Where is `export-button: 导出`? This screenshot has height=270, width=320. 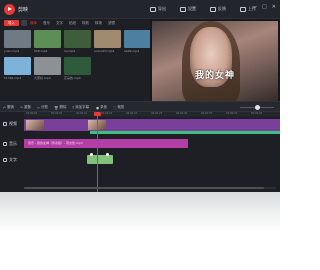 export-button: 导出 is located at coordinates (158, 9).